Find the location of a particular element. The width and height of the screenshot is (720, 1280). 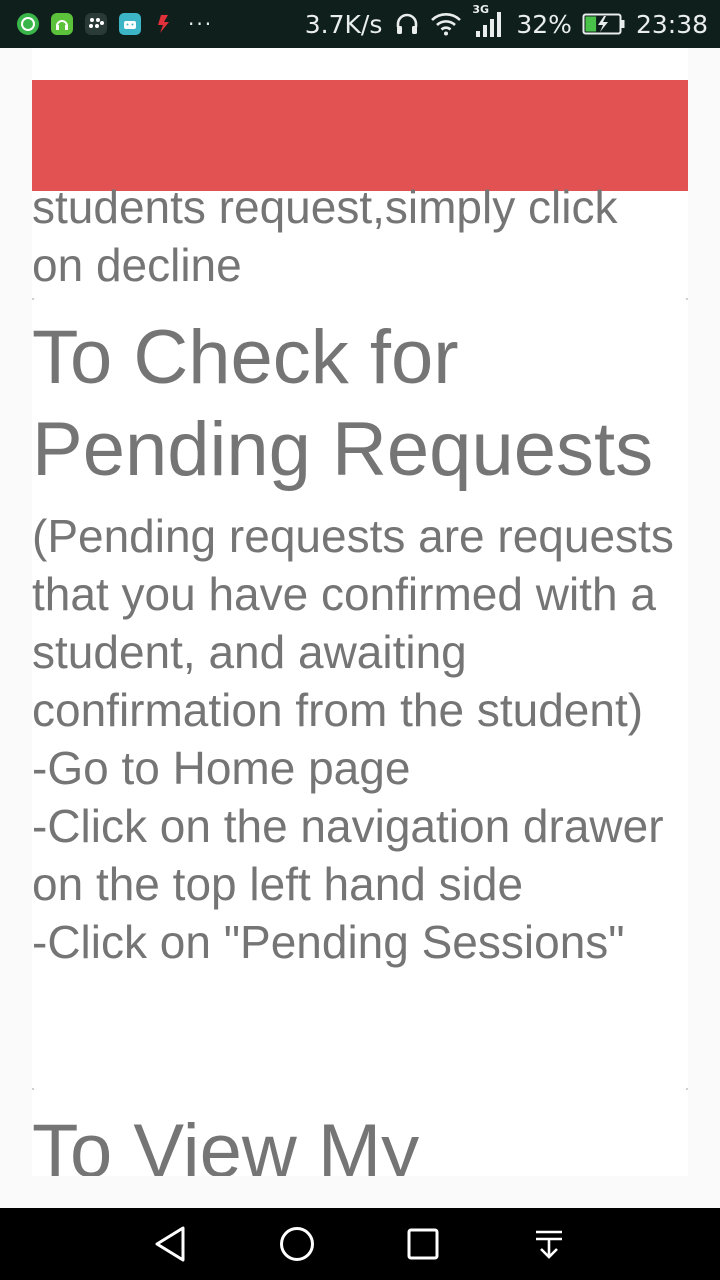

battery-charging-icon is located at coordinates (603, 24).